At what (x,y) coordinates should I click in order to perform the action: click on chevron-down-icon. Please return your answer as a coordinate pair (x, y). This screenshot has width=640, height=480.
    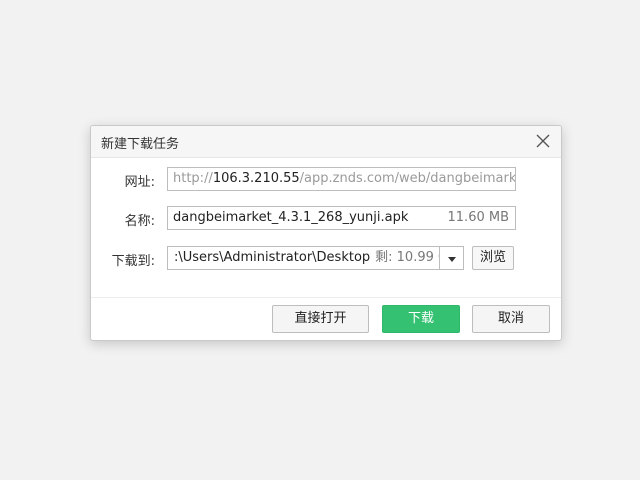
    Looking at the image, I should click on (452, 259).